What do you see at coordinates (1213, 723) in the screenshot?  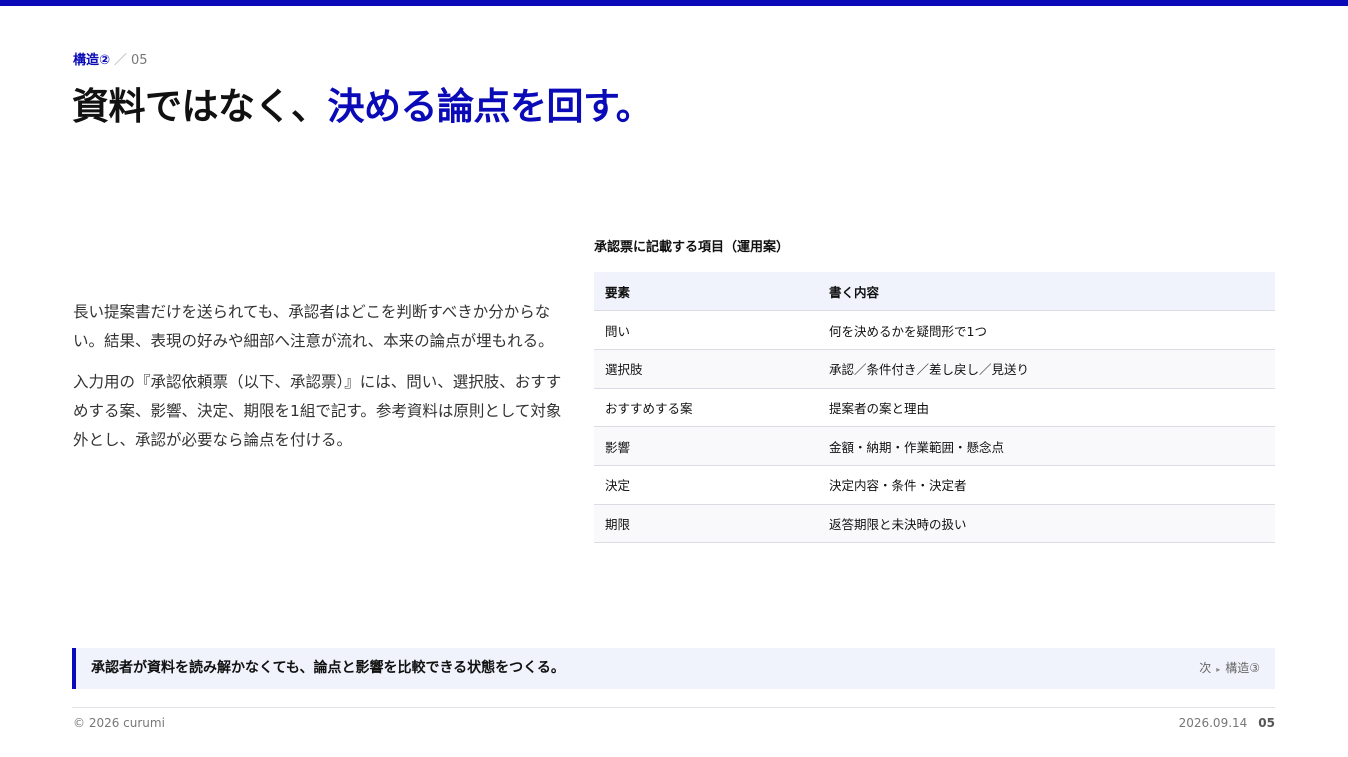 I see `footer-date: 2026.09.14` at bounding box center [1213, 723].